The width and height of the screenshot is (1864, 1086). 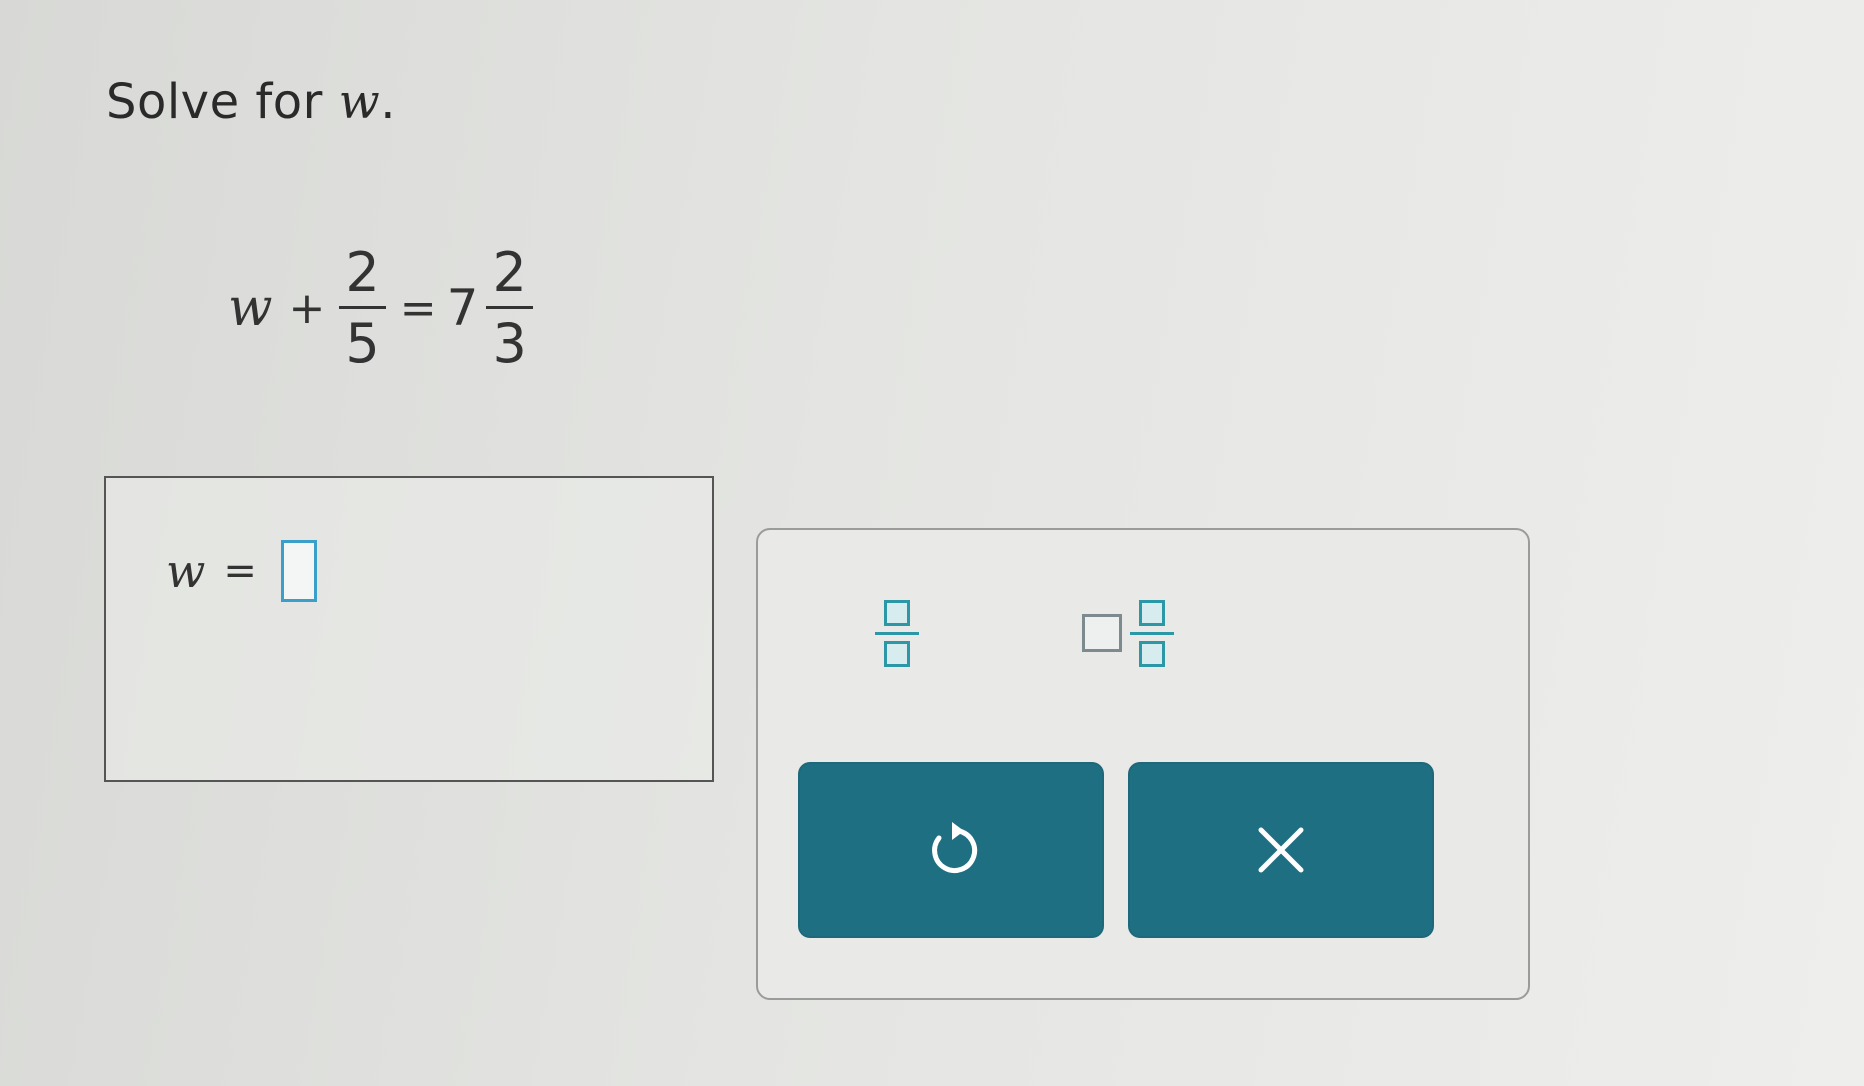 What do you see at coordinates (362, 343) in the screenshot?
I see `fraction-denominator: 5` at bounding box center [362, 343].